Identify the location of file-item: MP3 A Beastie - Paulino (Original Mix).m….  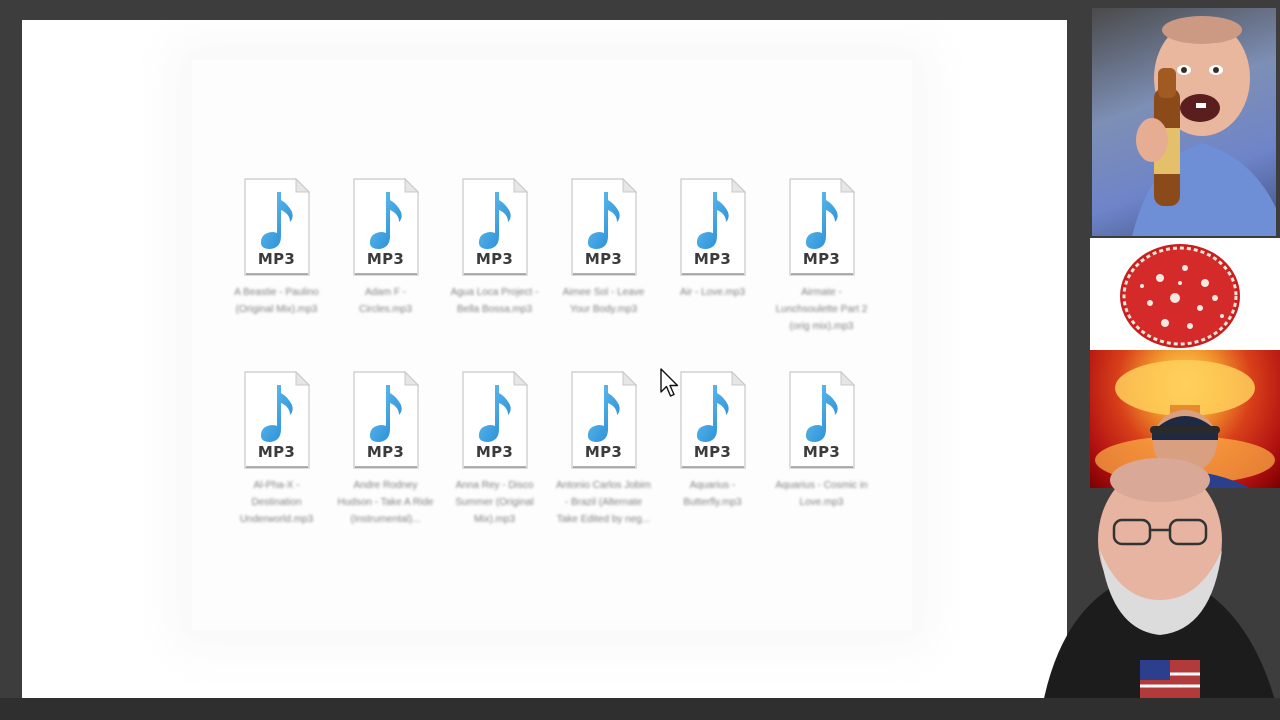
(276, 274).